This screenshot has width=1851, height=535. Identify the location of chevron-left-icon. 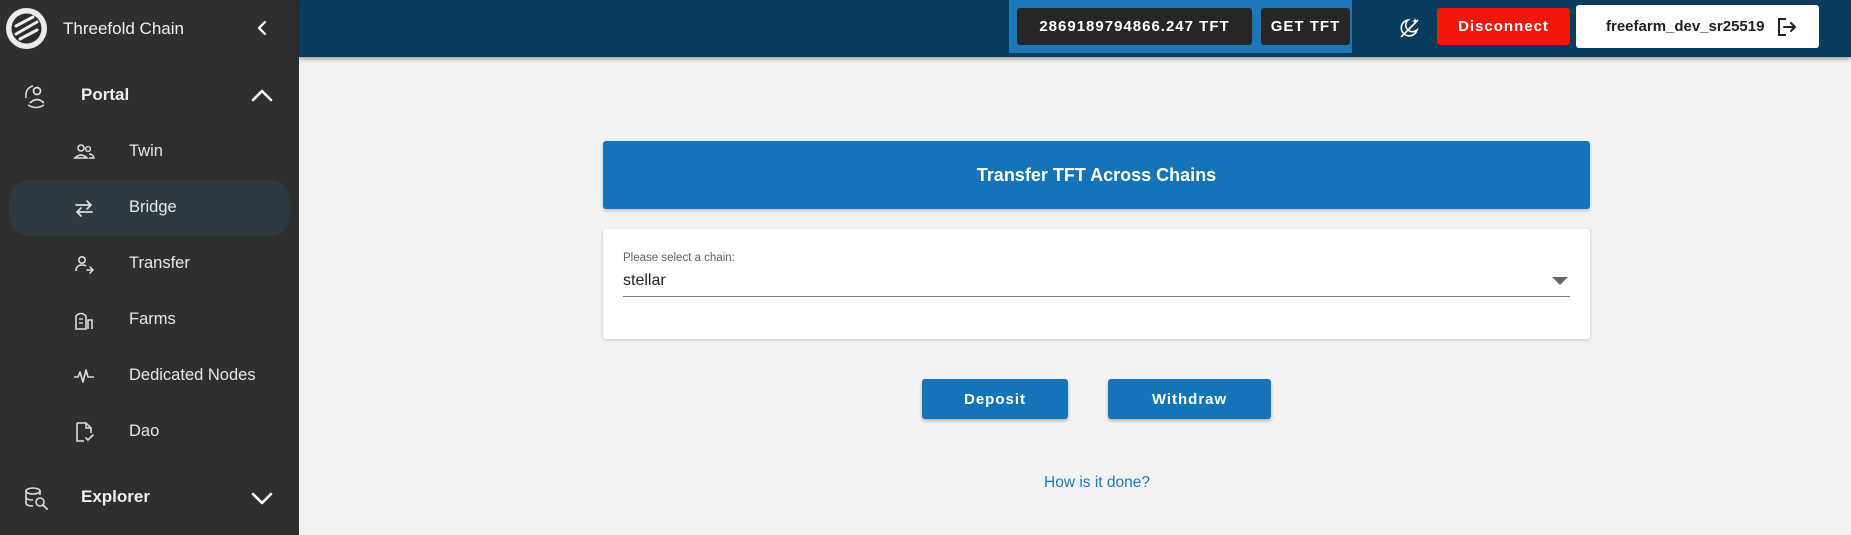
(262, 28).